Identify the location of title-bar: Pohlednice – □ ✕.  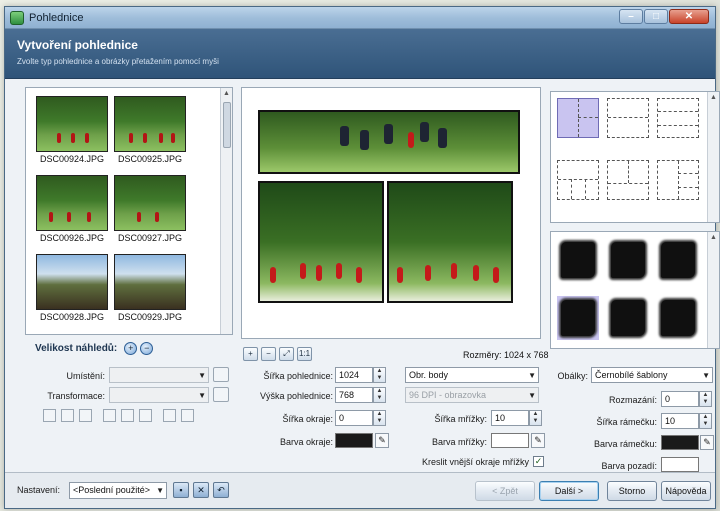
(360, 18).